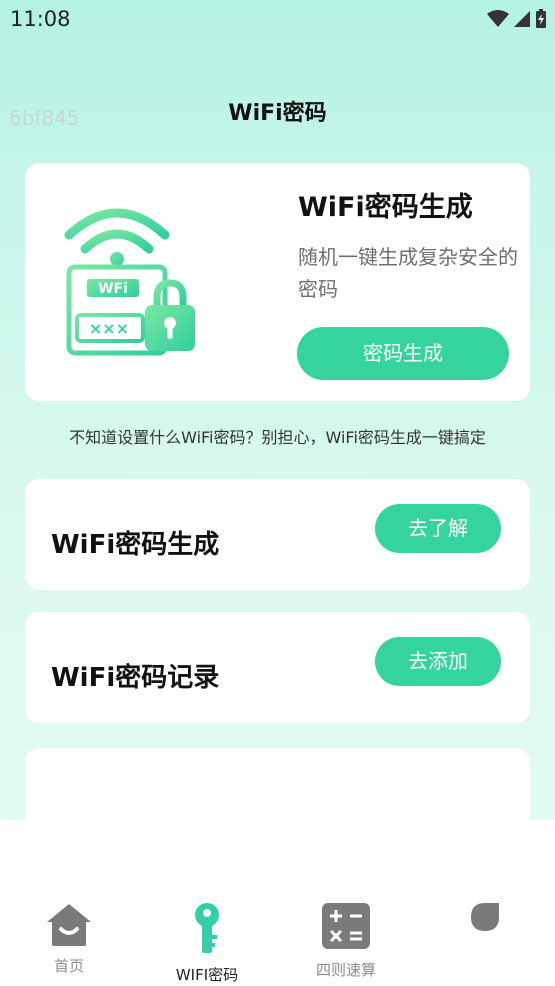 The image size is (555, 986). Describe the element at coordinates (69, 926) in the screenshot. I see `home-icon` at that location.